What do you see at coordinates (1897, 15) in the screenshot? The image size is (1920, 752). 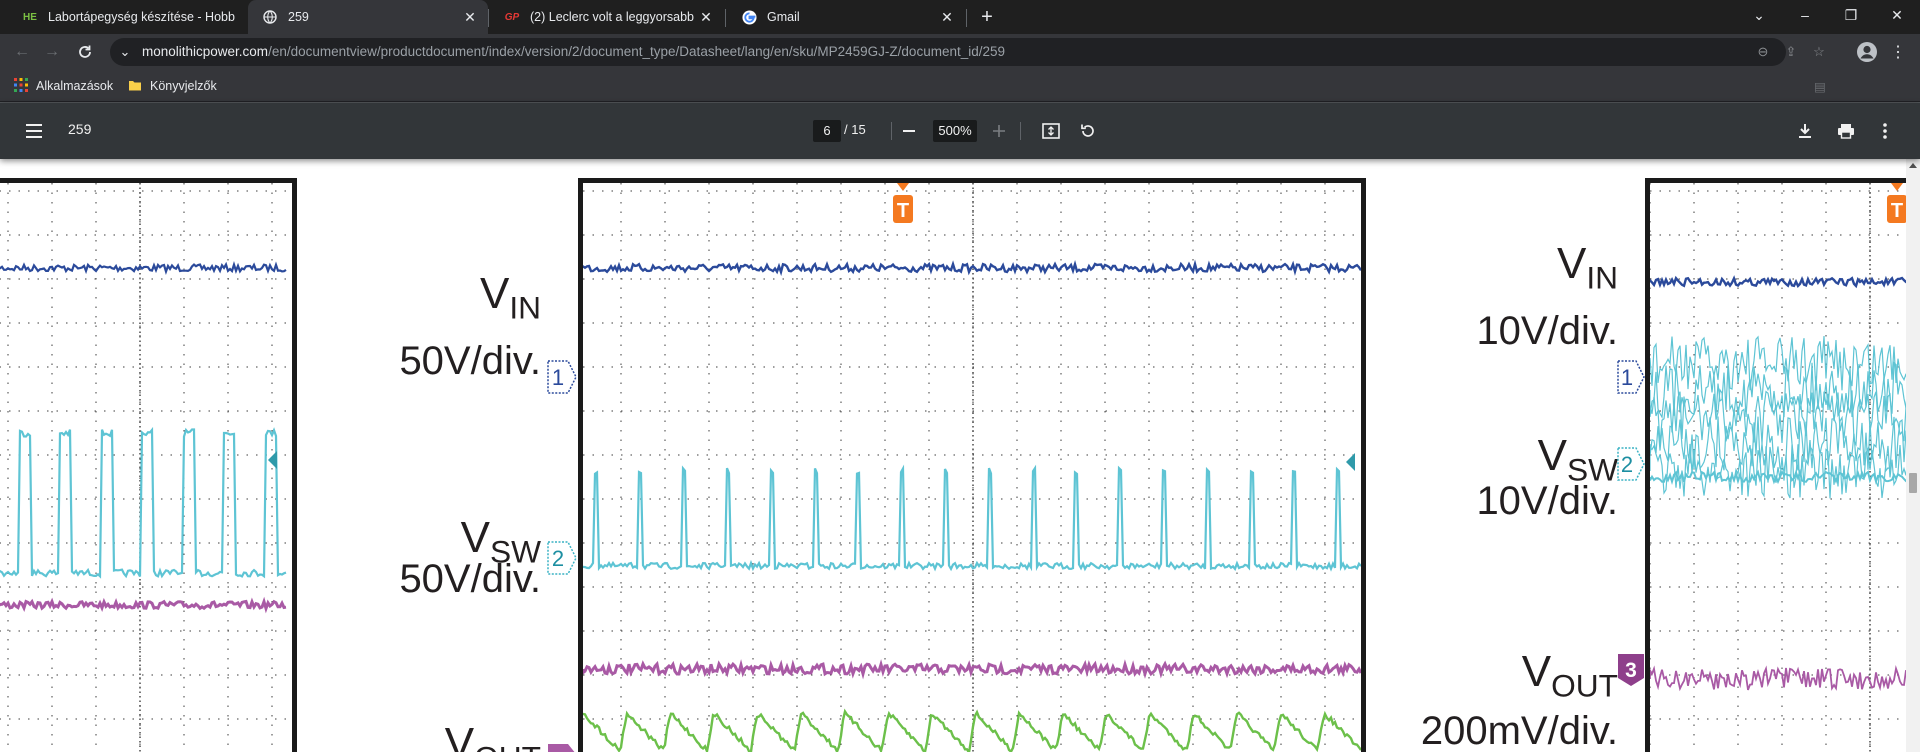 I see `close-window-button: ✕` at bounding box center [1897, 15].